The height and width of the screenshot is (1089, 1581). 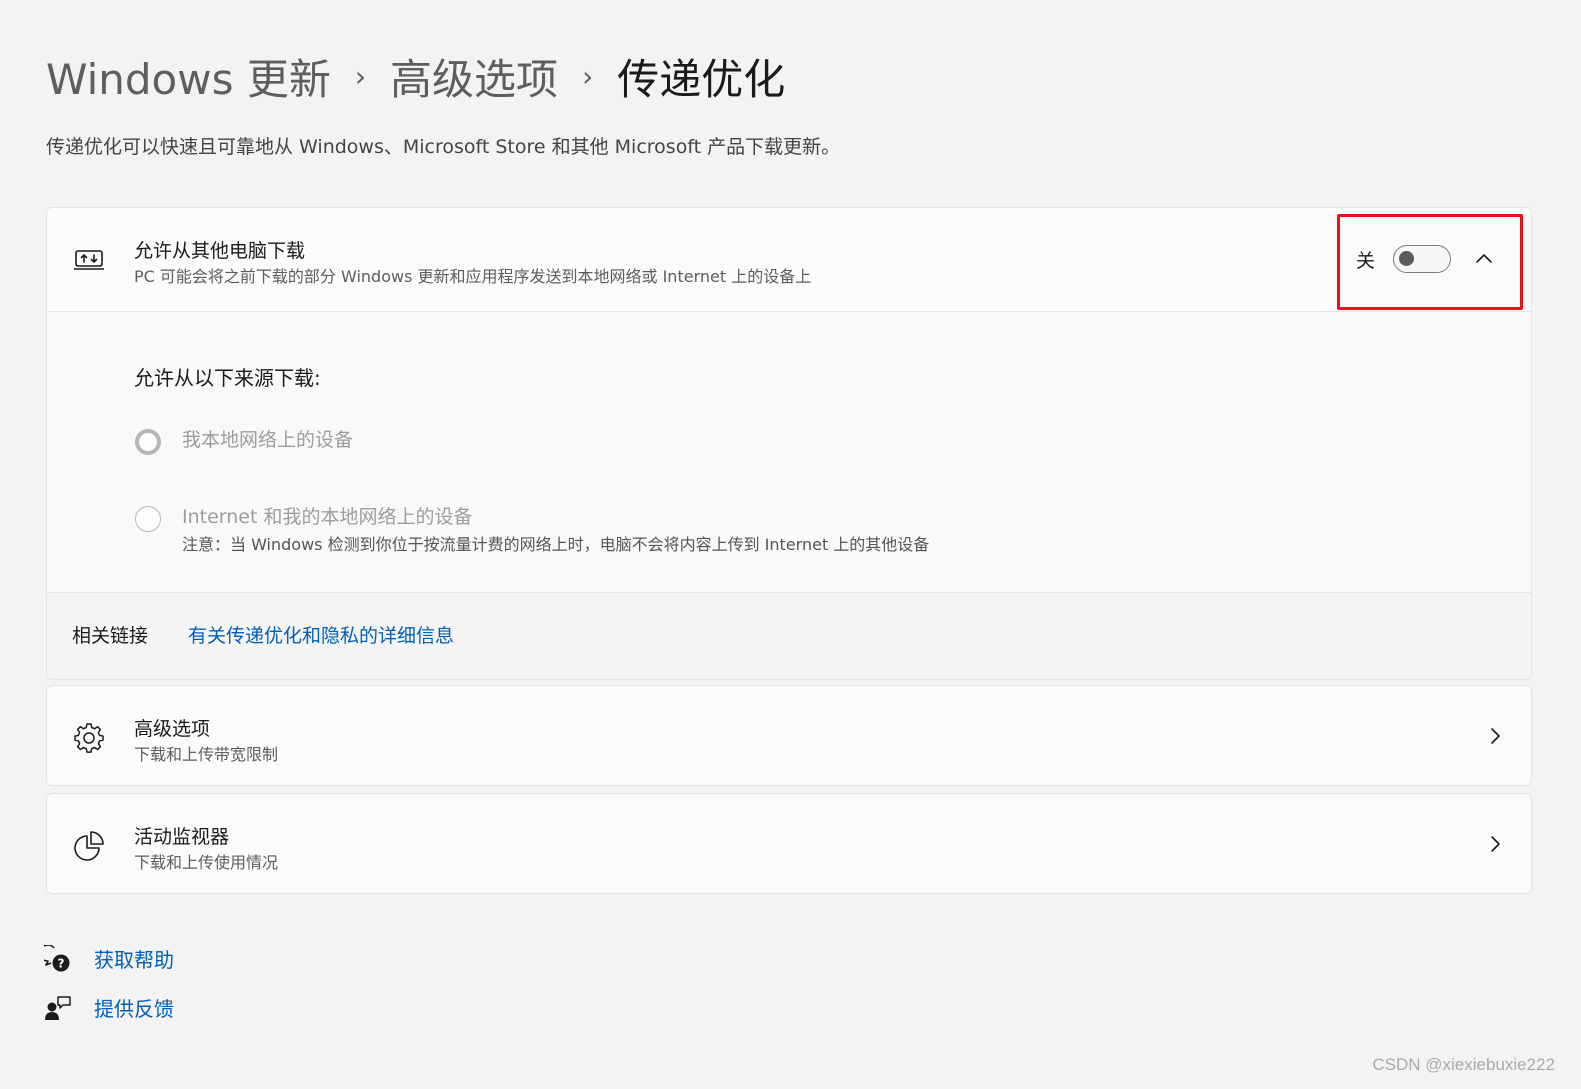 What do you see at coordinates (1463, 1064) in the screenshot?
I see `watermark: CSDN @xiexiebuxie222` at bounding box center [1463, 1064].